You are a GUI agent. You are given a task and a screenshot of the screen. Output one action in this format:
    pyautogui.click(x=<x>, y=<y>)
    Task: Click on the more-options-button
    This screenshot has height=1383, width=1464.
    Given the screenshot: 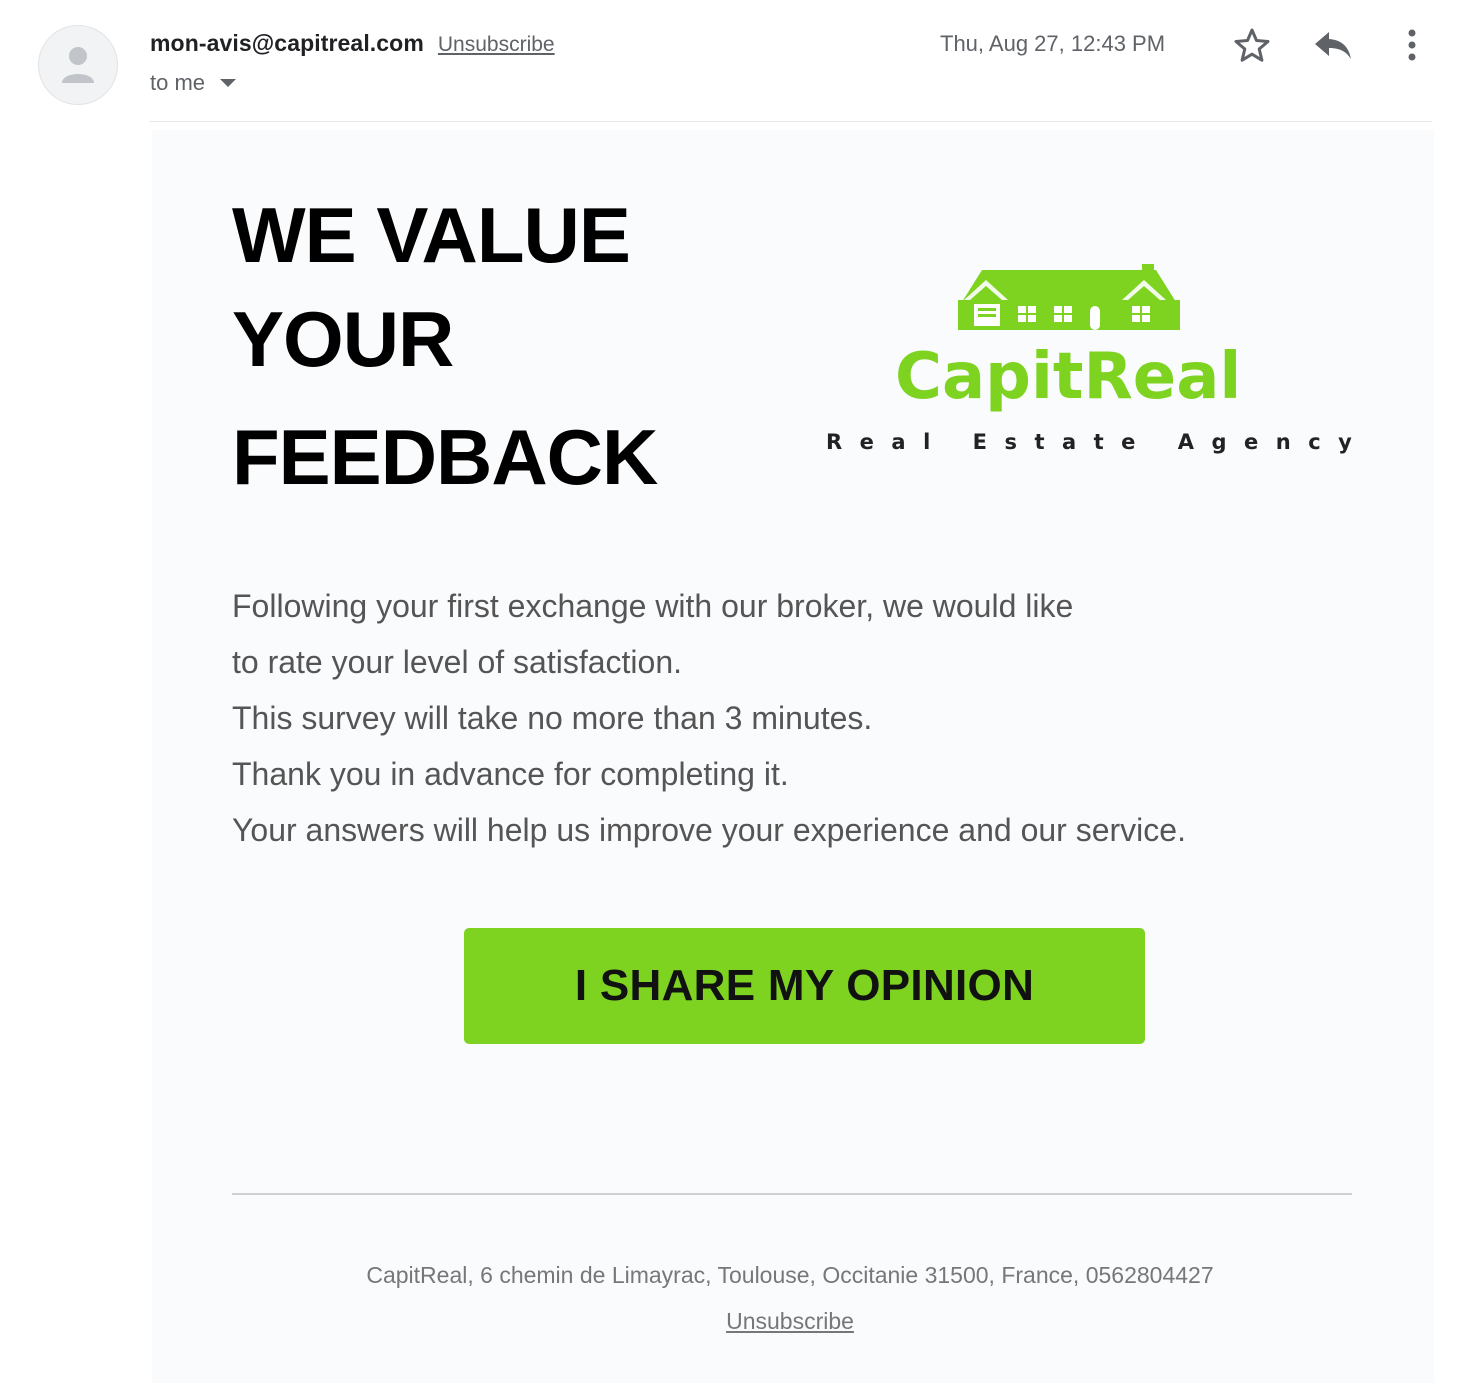 What is the action you would take?
    pyautogui.click(x=1412, y=47)
    